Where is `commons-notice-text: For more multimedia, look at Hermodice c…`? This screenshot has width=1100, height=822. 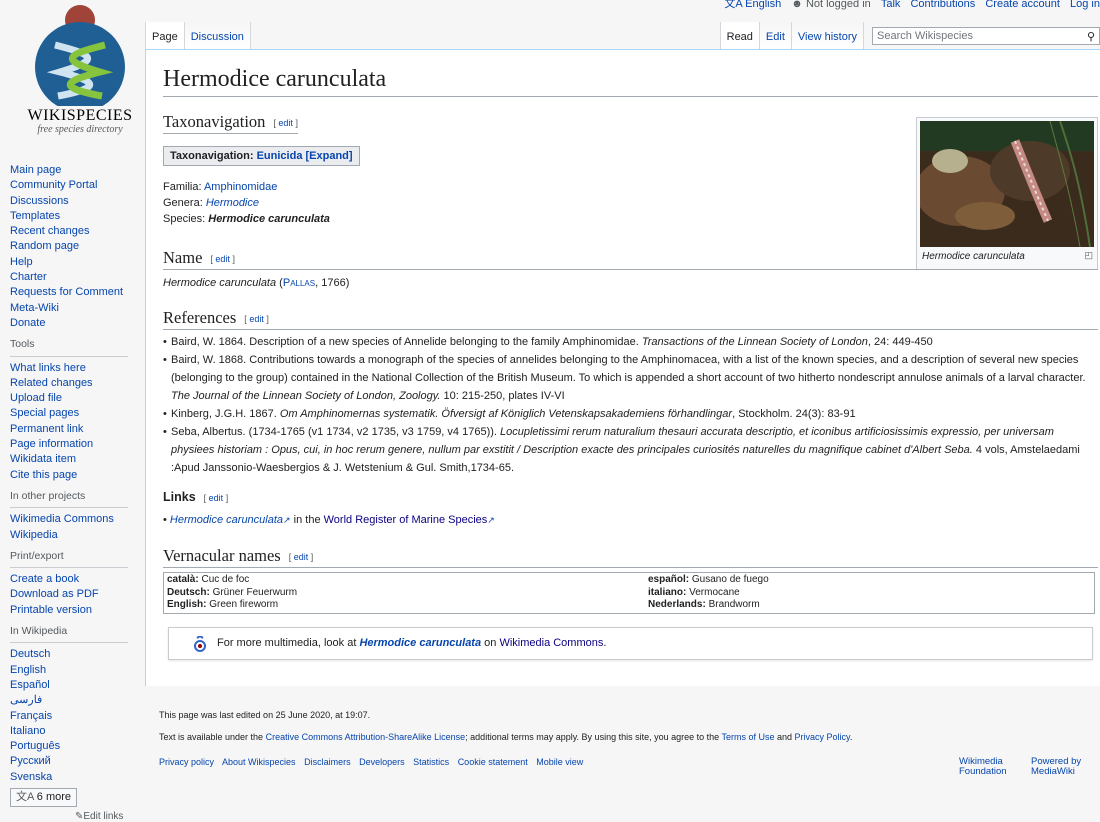 commons-notice-text: For more multimedia, look at Hermodice c… is located at coordinates (412, 643).